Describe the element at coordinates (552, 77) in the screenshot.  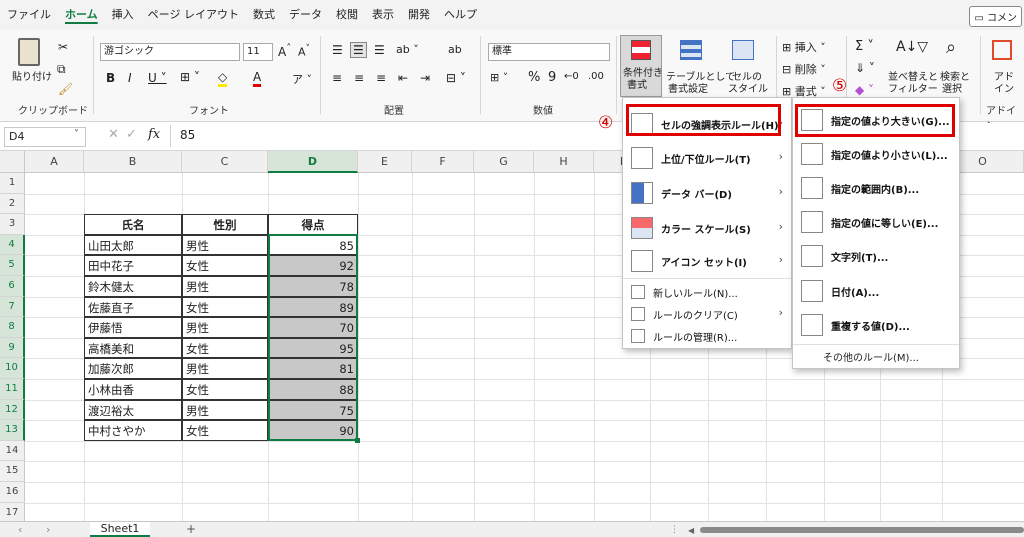
I see `comma-style-icon: 9` at that location.